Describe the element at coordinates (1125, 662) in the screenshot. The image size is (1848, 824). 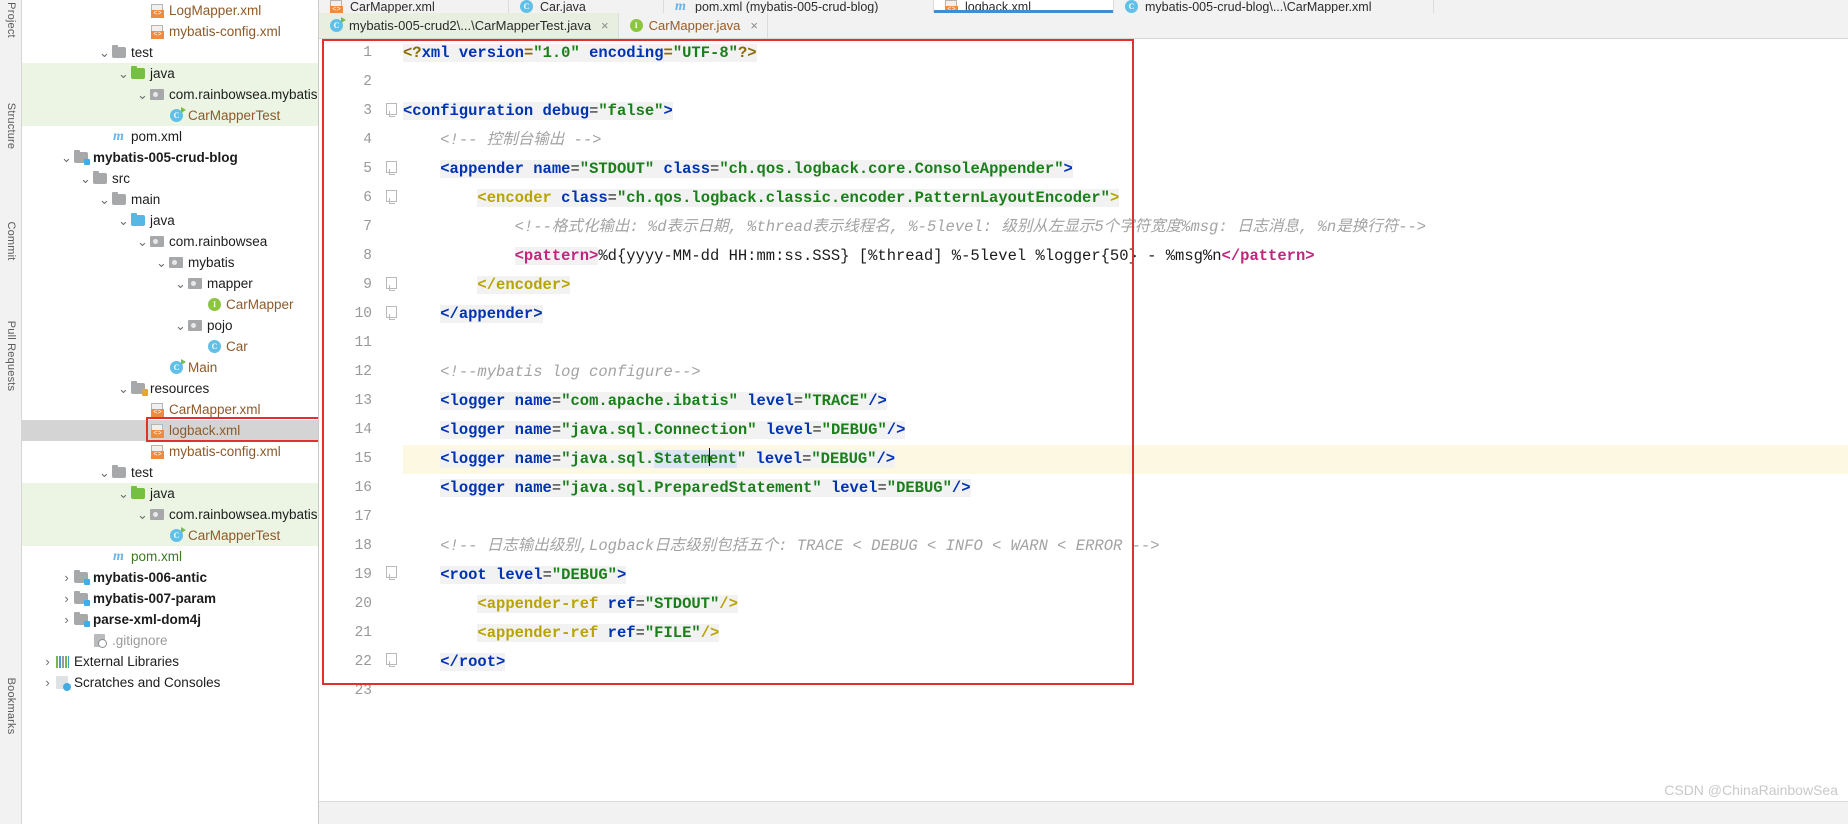
I see `code-line: </root>` at that location.